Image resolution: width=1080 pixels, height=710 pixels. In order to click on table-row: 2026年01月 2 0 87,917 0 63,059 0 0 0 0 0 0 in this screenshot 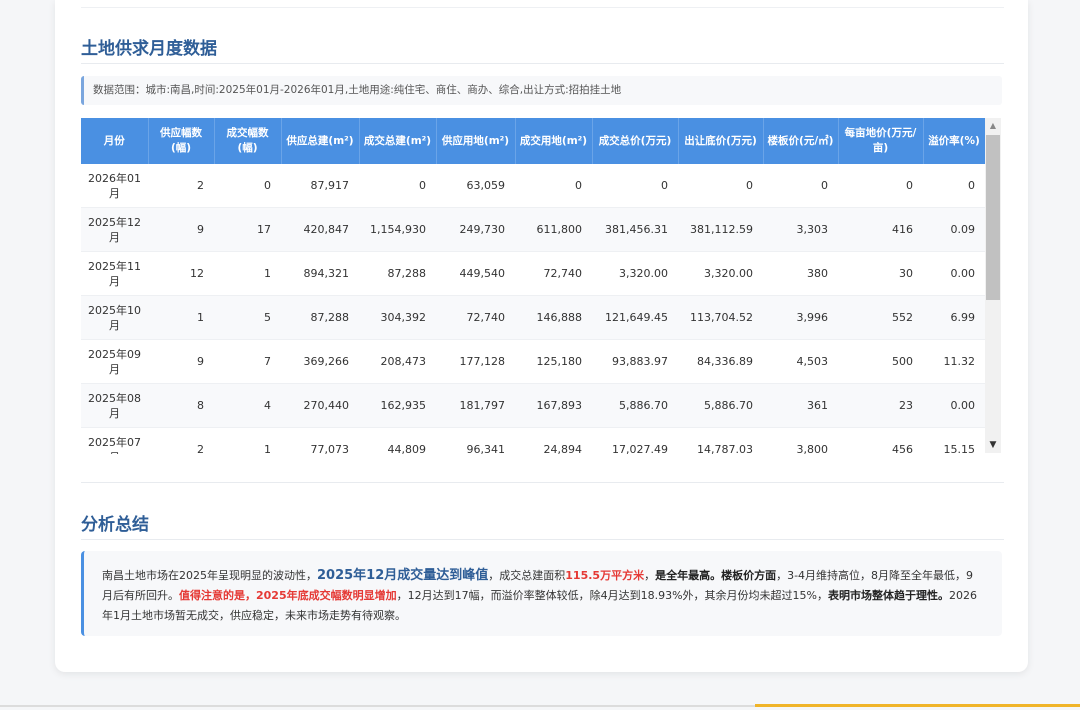, I will do `click(533, 186)`.